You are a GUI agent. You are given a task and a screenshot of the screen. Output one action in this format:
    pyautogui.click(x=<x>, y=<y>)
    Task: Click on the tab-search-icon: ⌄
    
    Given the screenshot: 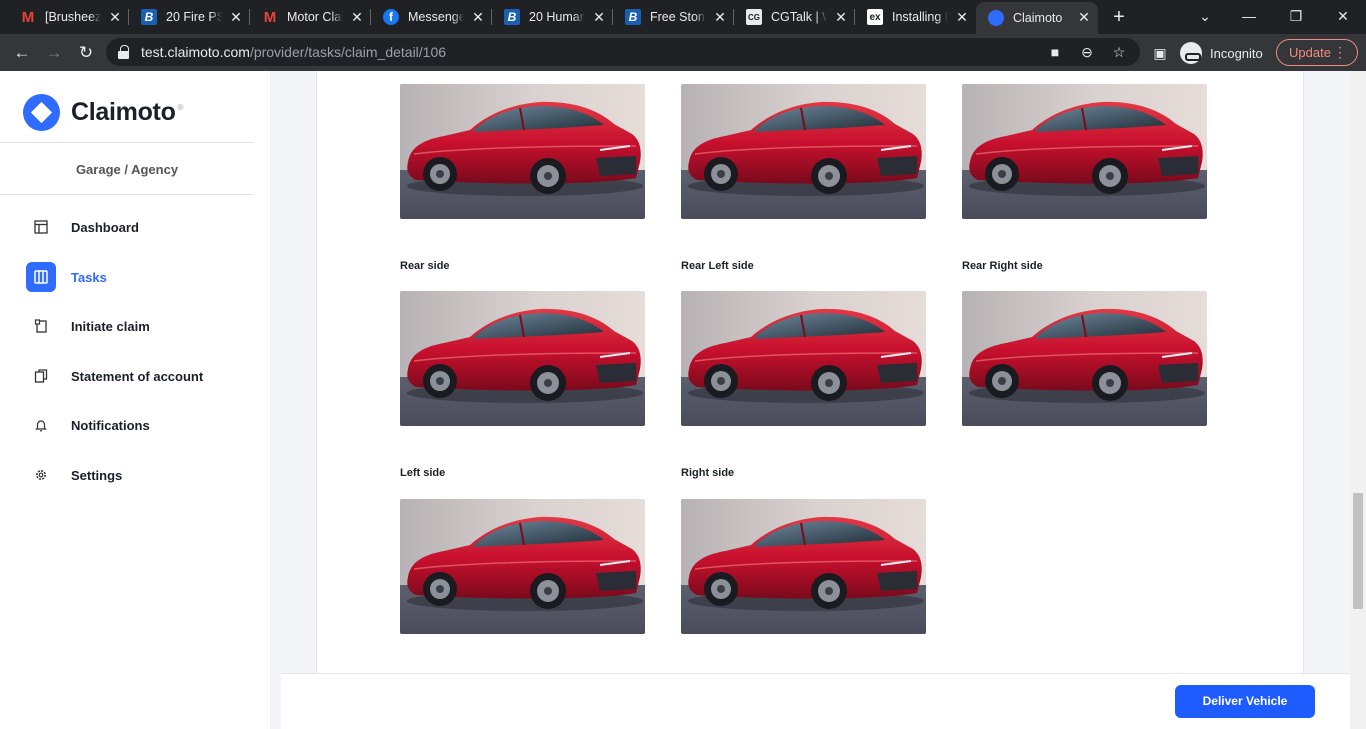 What is the action you would take?
    pyautogui.click(x=1205, y=16)
    